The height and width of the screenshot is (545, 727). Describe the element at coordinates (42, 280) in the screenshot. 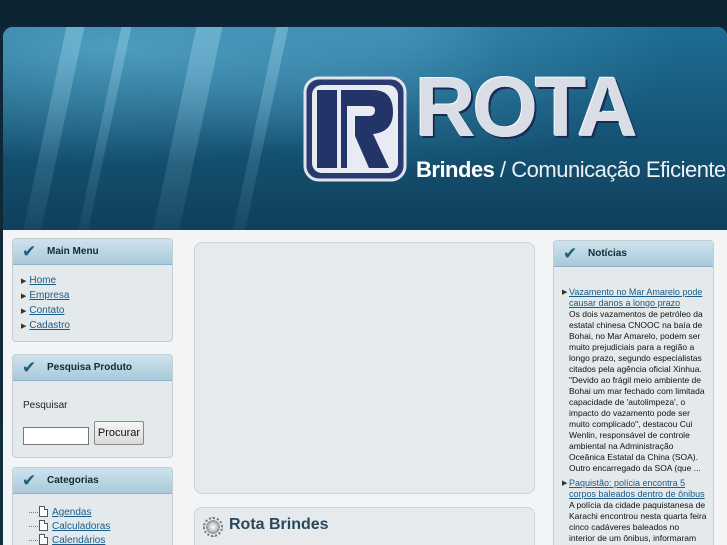

I see `menu-link-home: Home` at that location.